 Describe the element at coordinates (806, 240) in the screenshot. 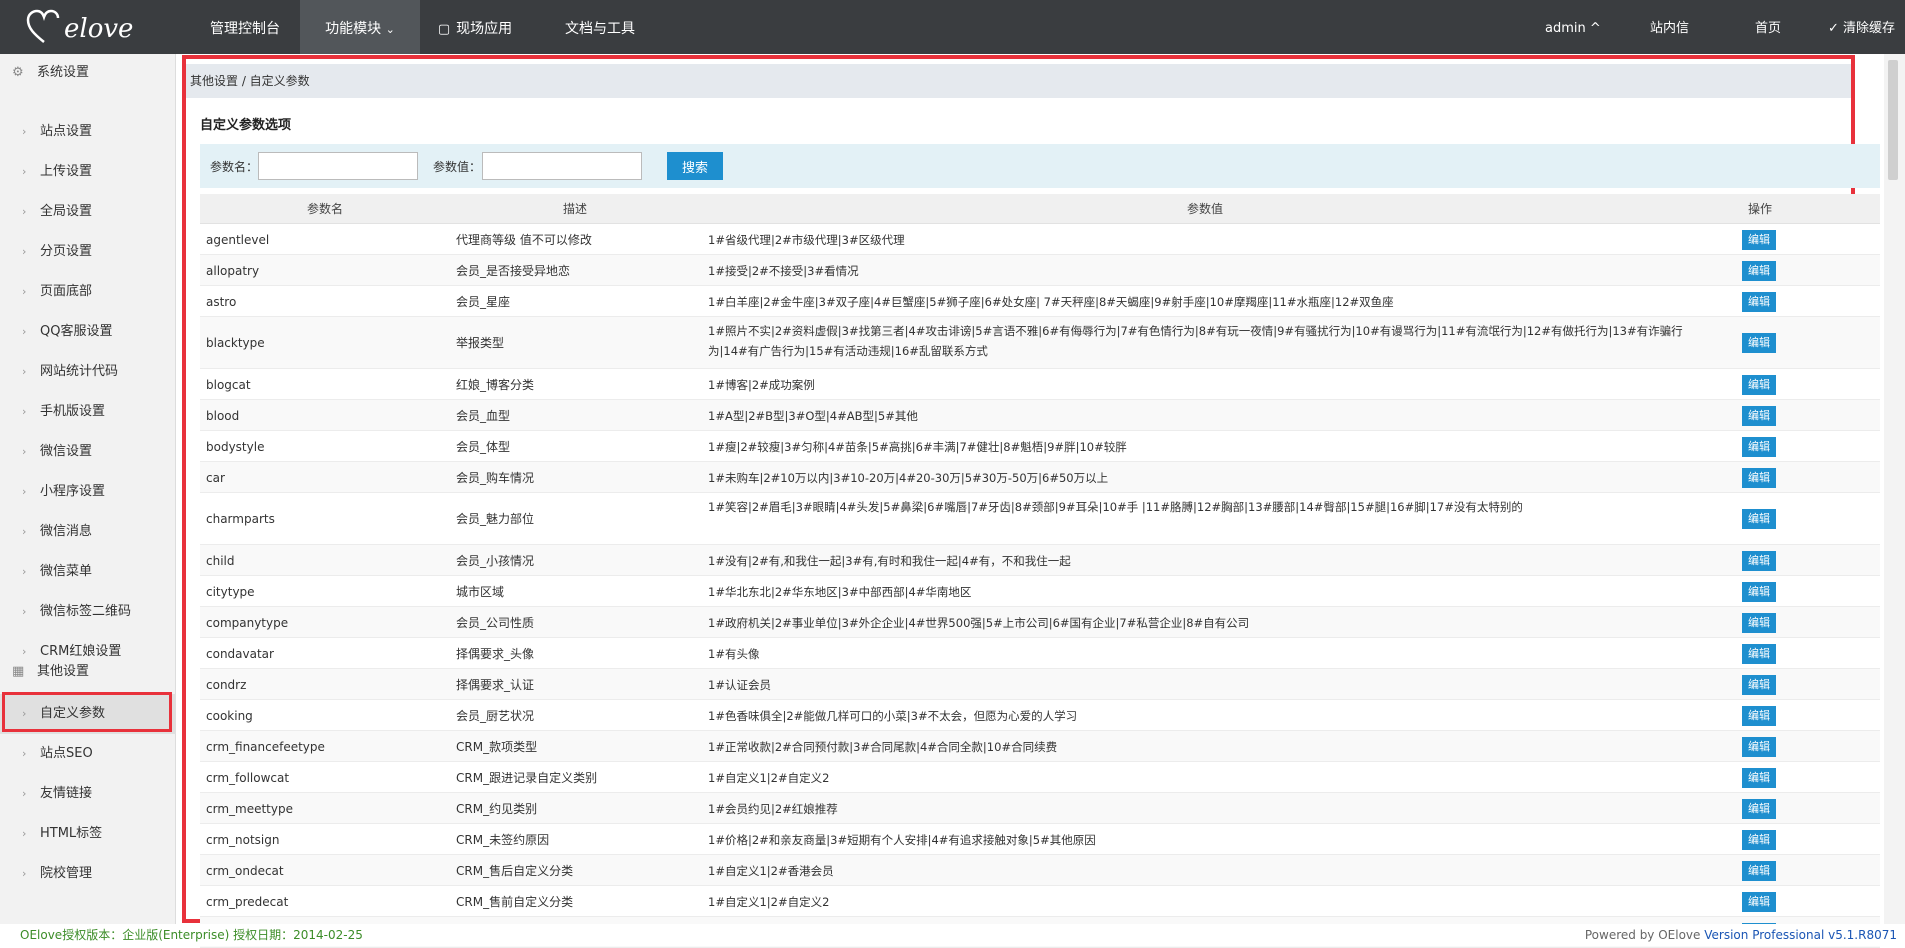

I see `param-value-cell: 1#省级代理|2#市级代理|3#区级代理` at that location.